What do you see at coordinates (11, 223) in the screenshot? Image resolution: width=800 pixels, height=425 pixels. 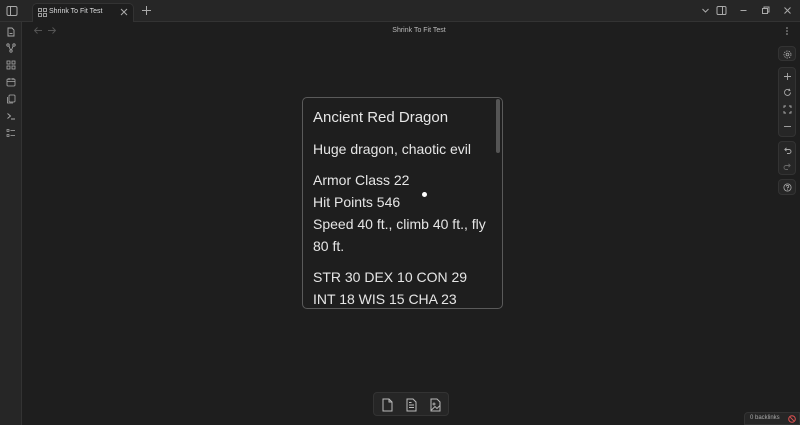 I see `left-ribbon` at bounding box center [11, 223].